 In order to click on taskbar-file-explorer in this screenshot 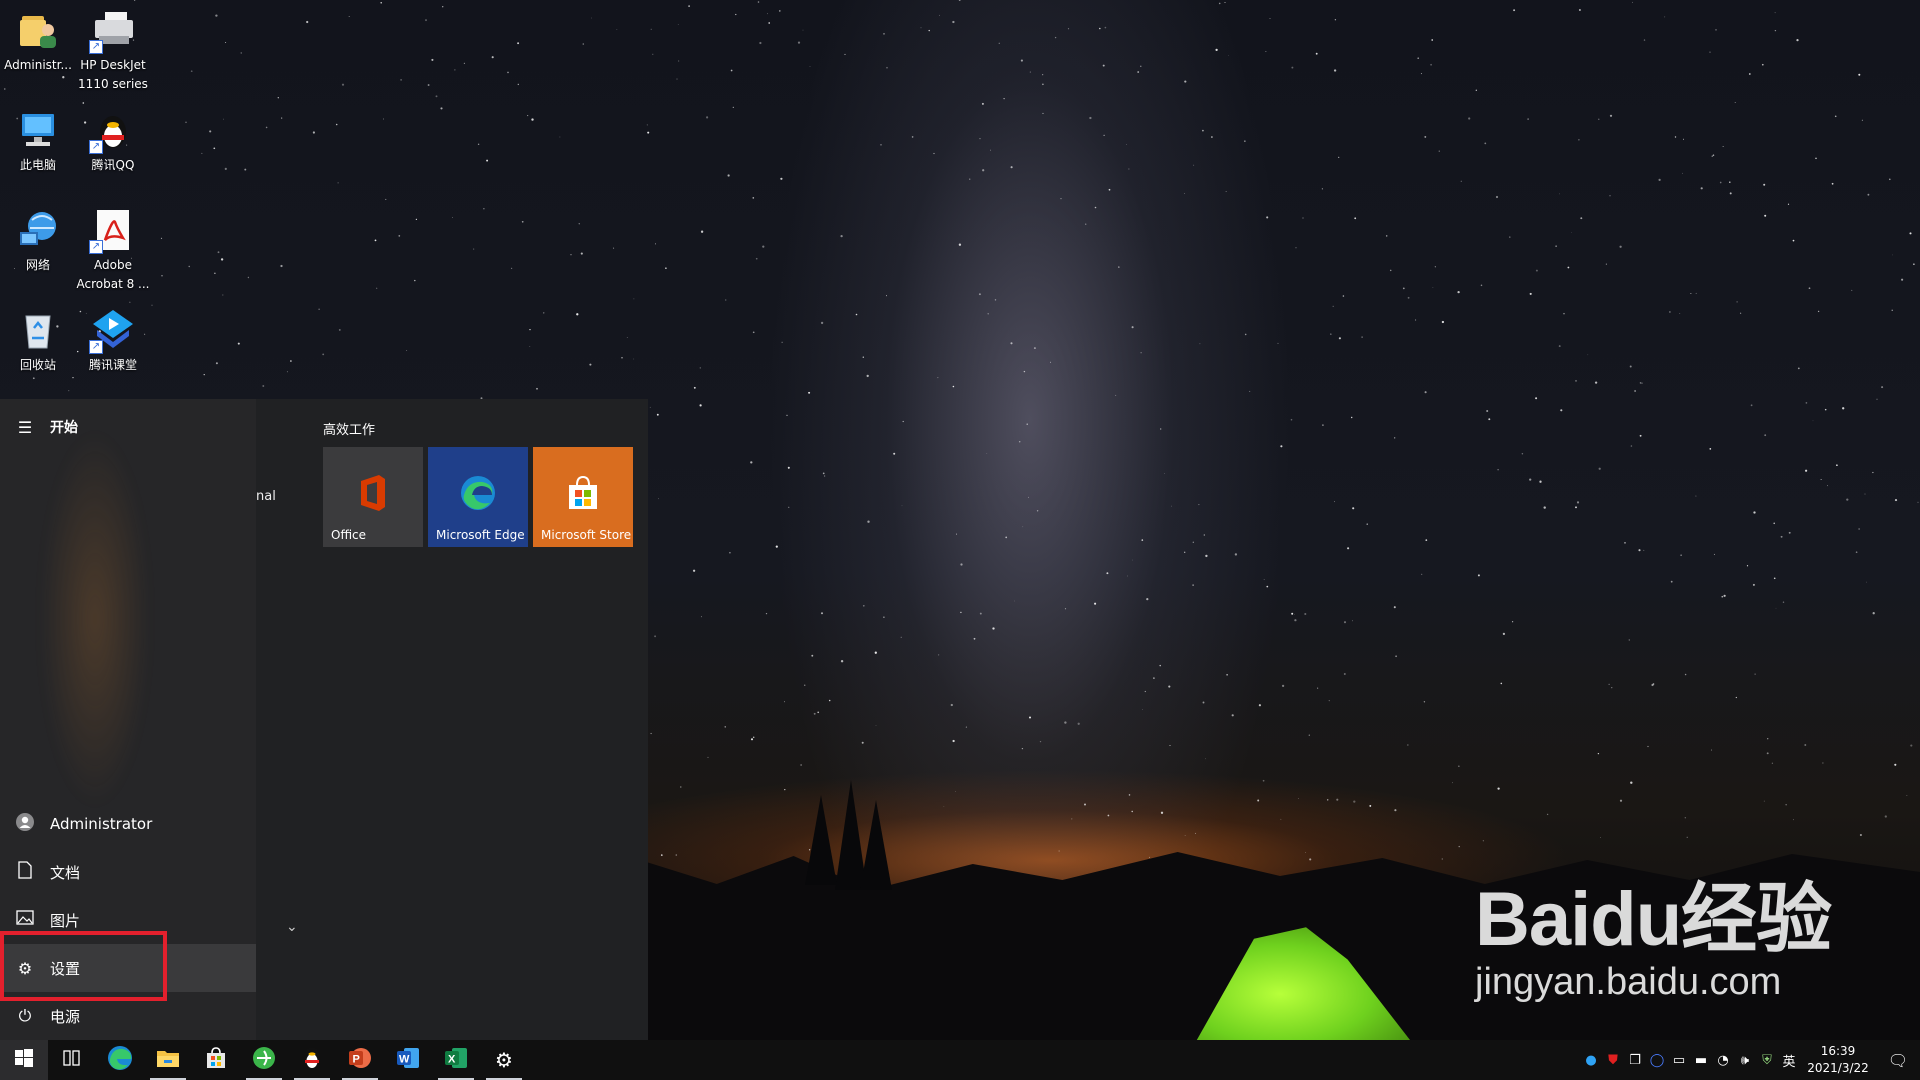, I will do `click(168, 1060)`.